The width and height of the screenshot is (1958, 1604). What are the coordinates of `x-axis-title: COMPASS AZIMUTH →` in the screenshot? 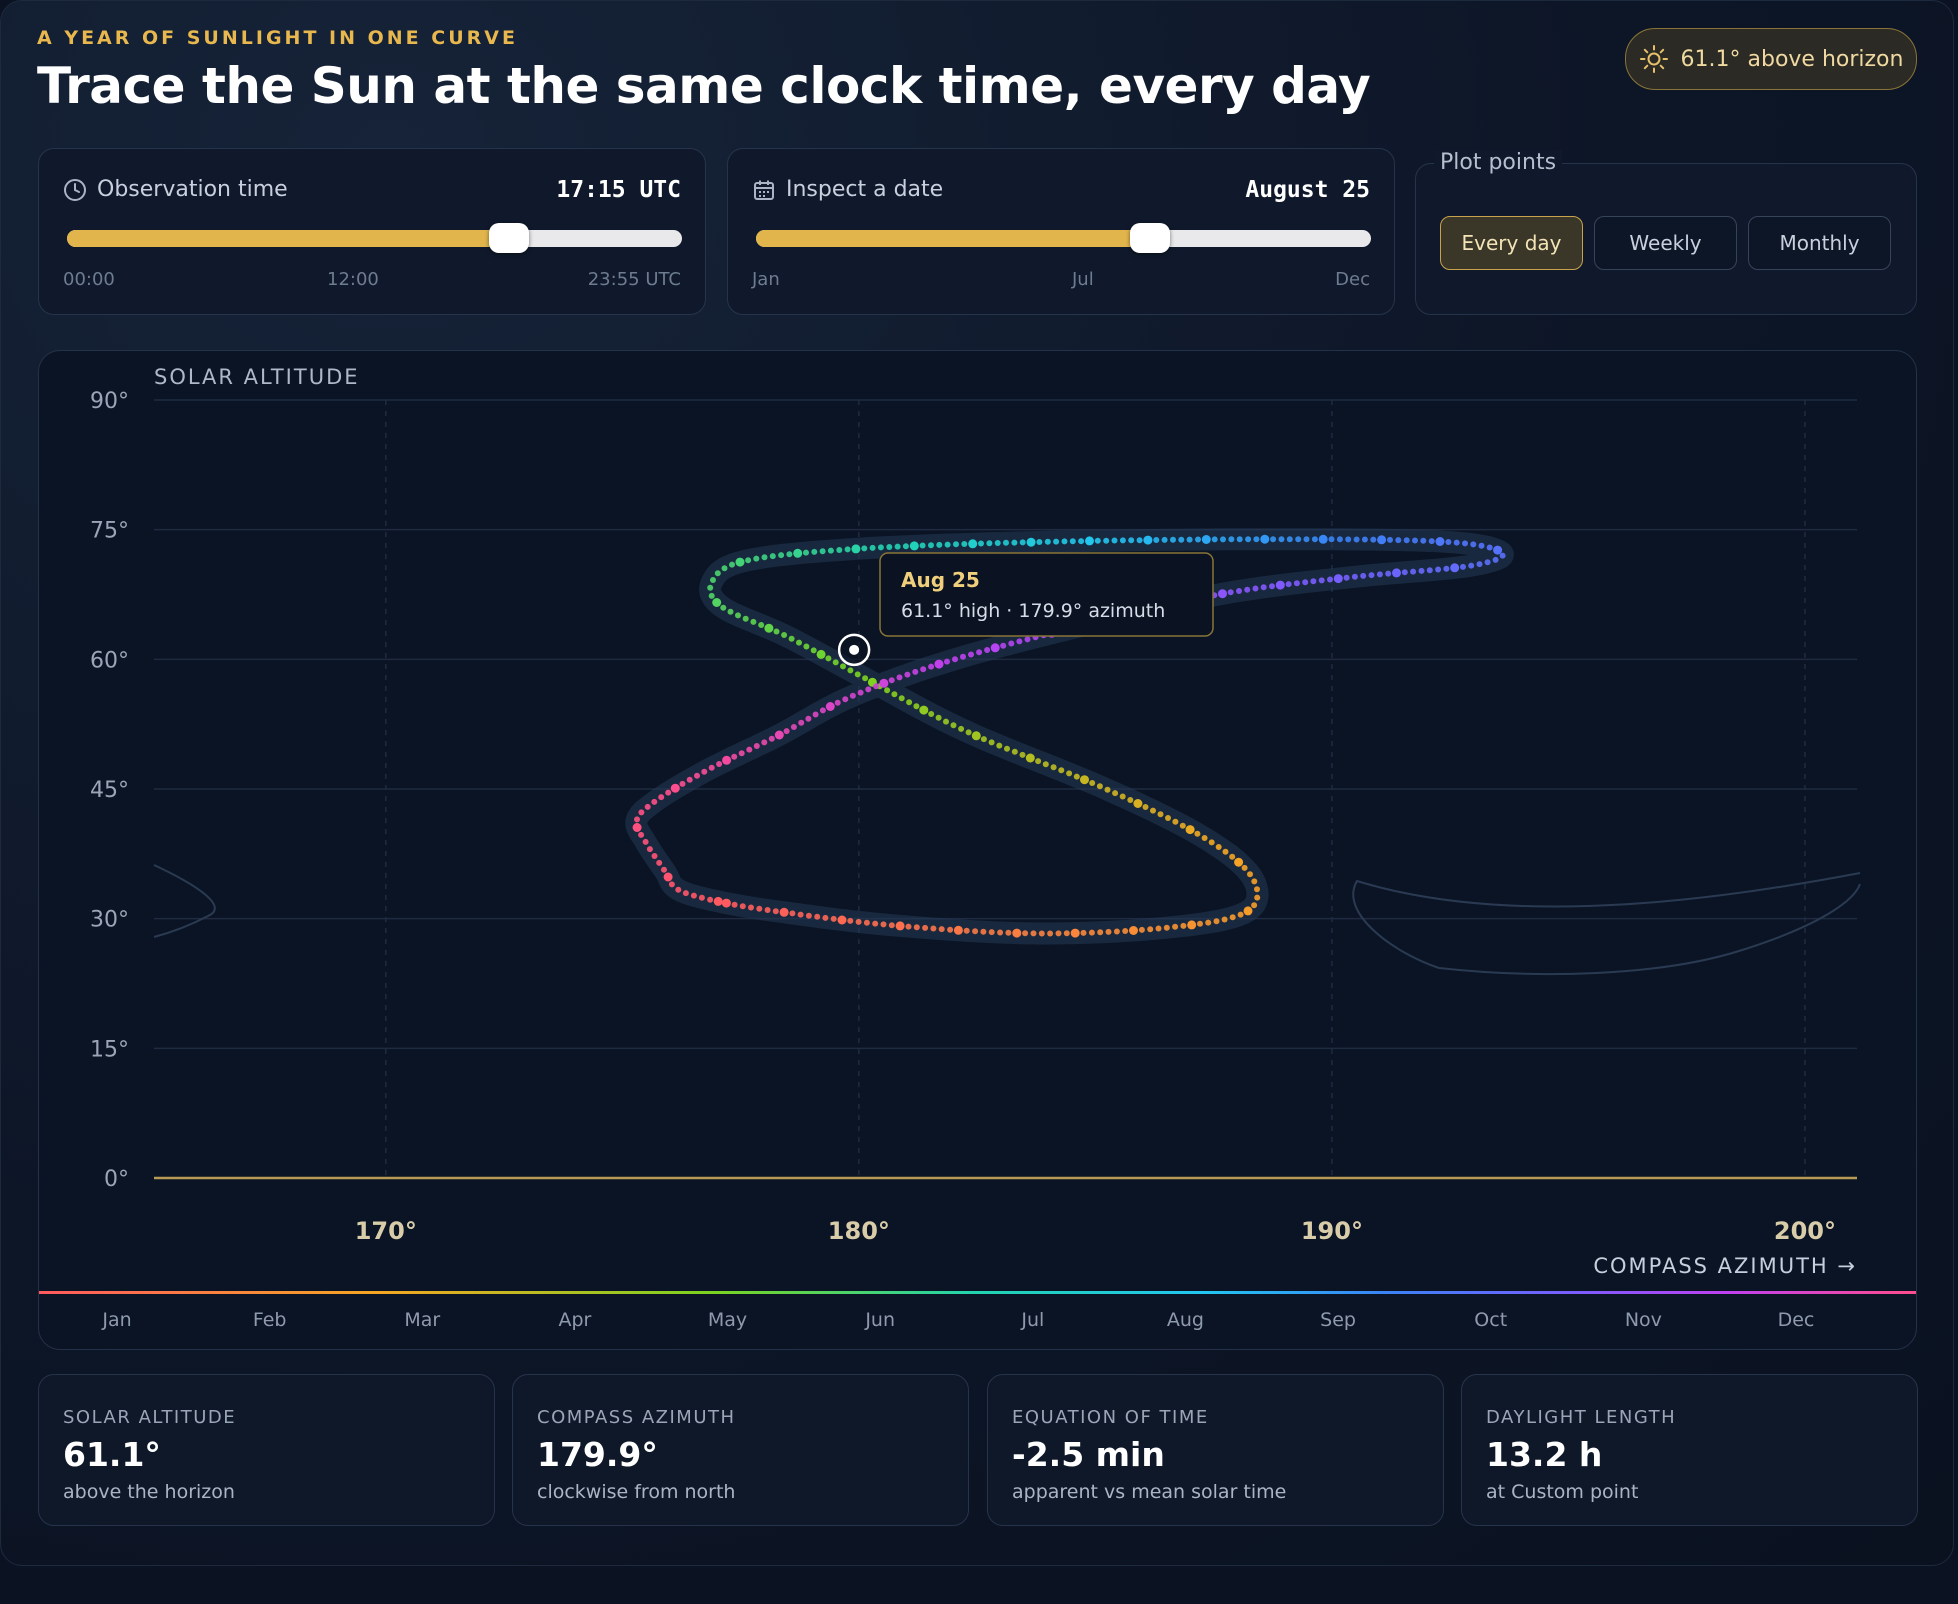 It's located at (1725, 1266).